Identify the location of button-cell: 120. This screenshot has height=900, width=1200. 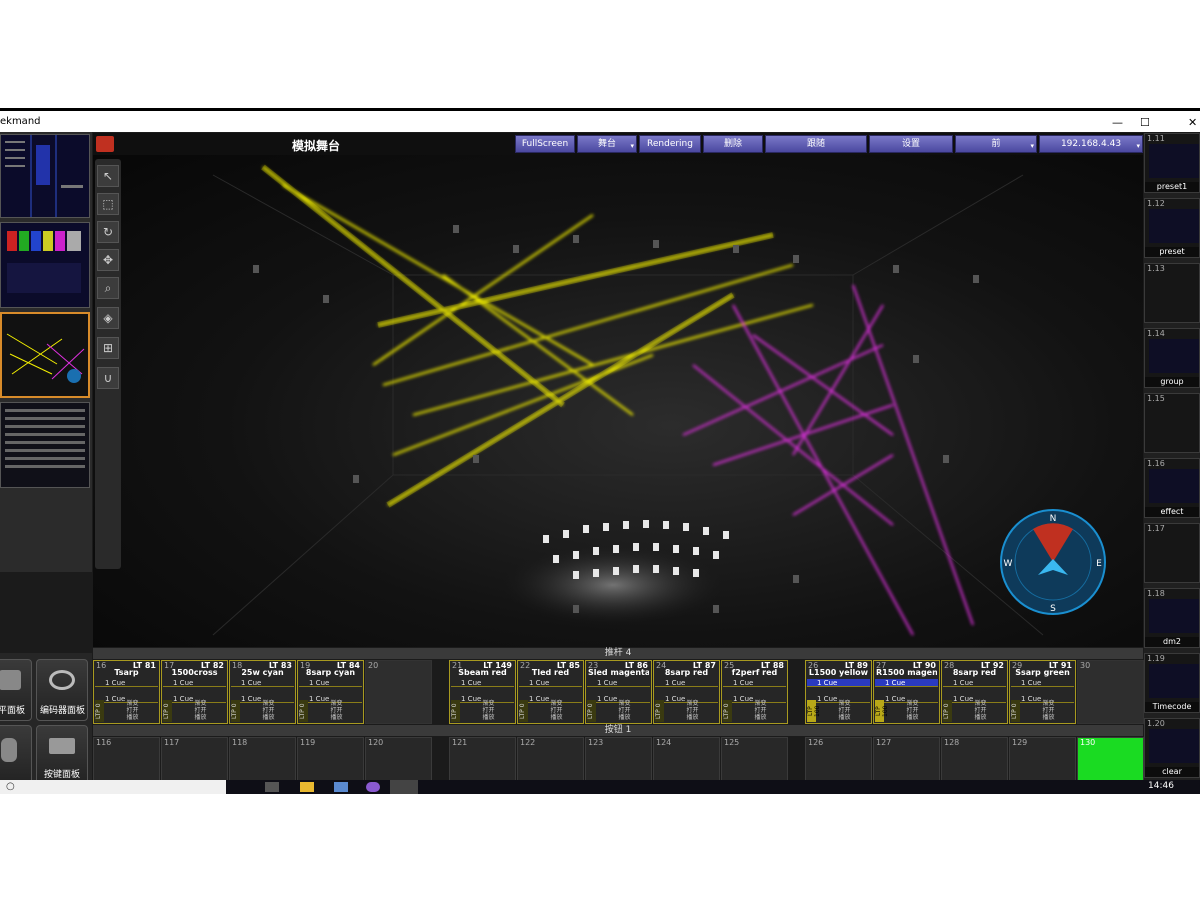
(398, 759).